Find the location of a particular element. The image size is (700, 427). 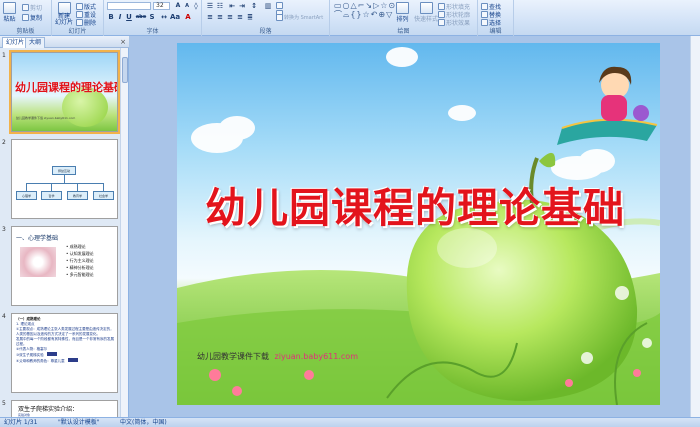

clipboard-label: 剪贴板 is located at coordinates (25, 31).